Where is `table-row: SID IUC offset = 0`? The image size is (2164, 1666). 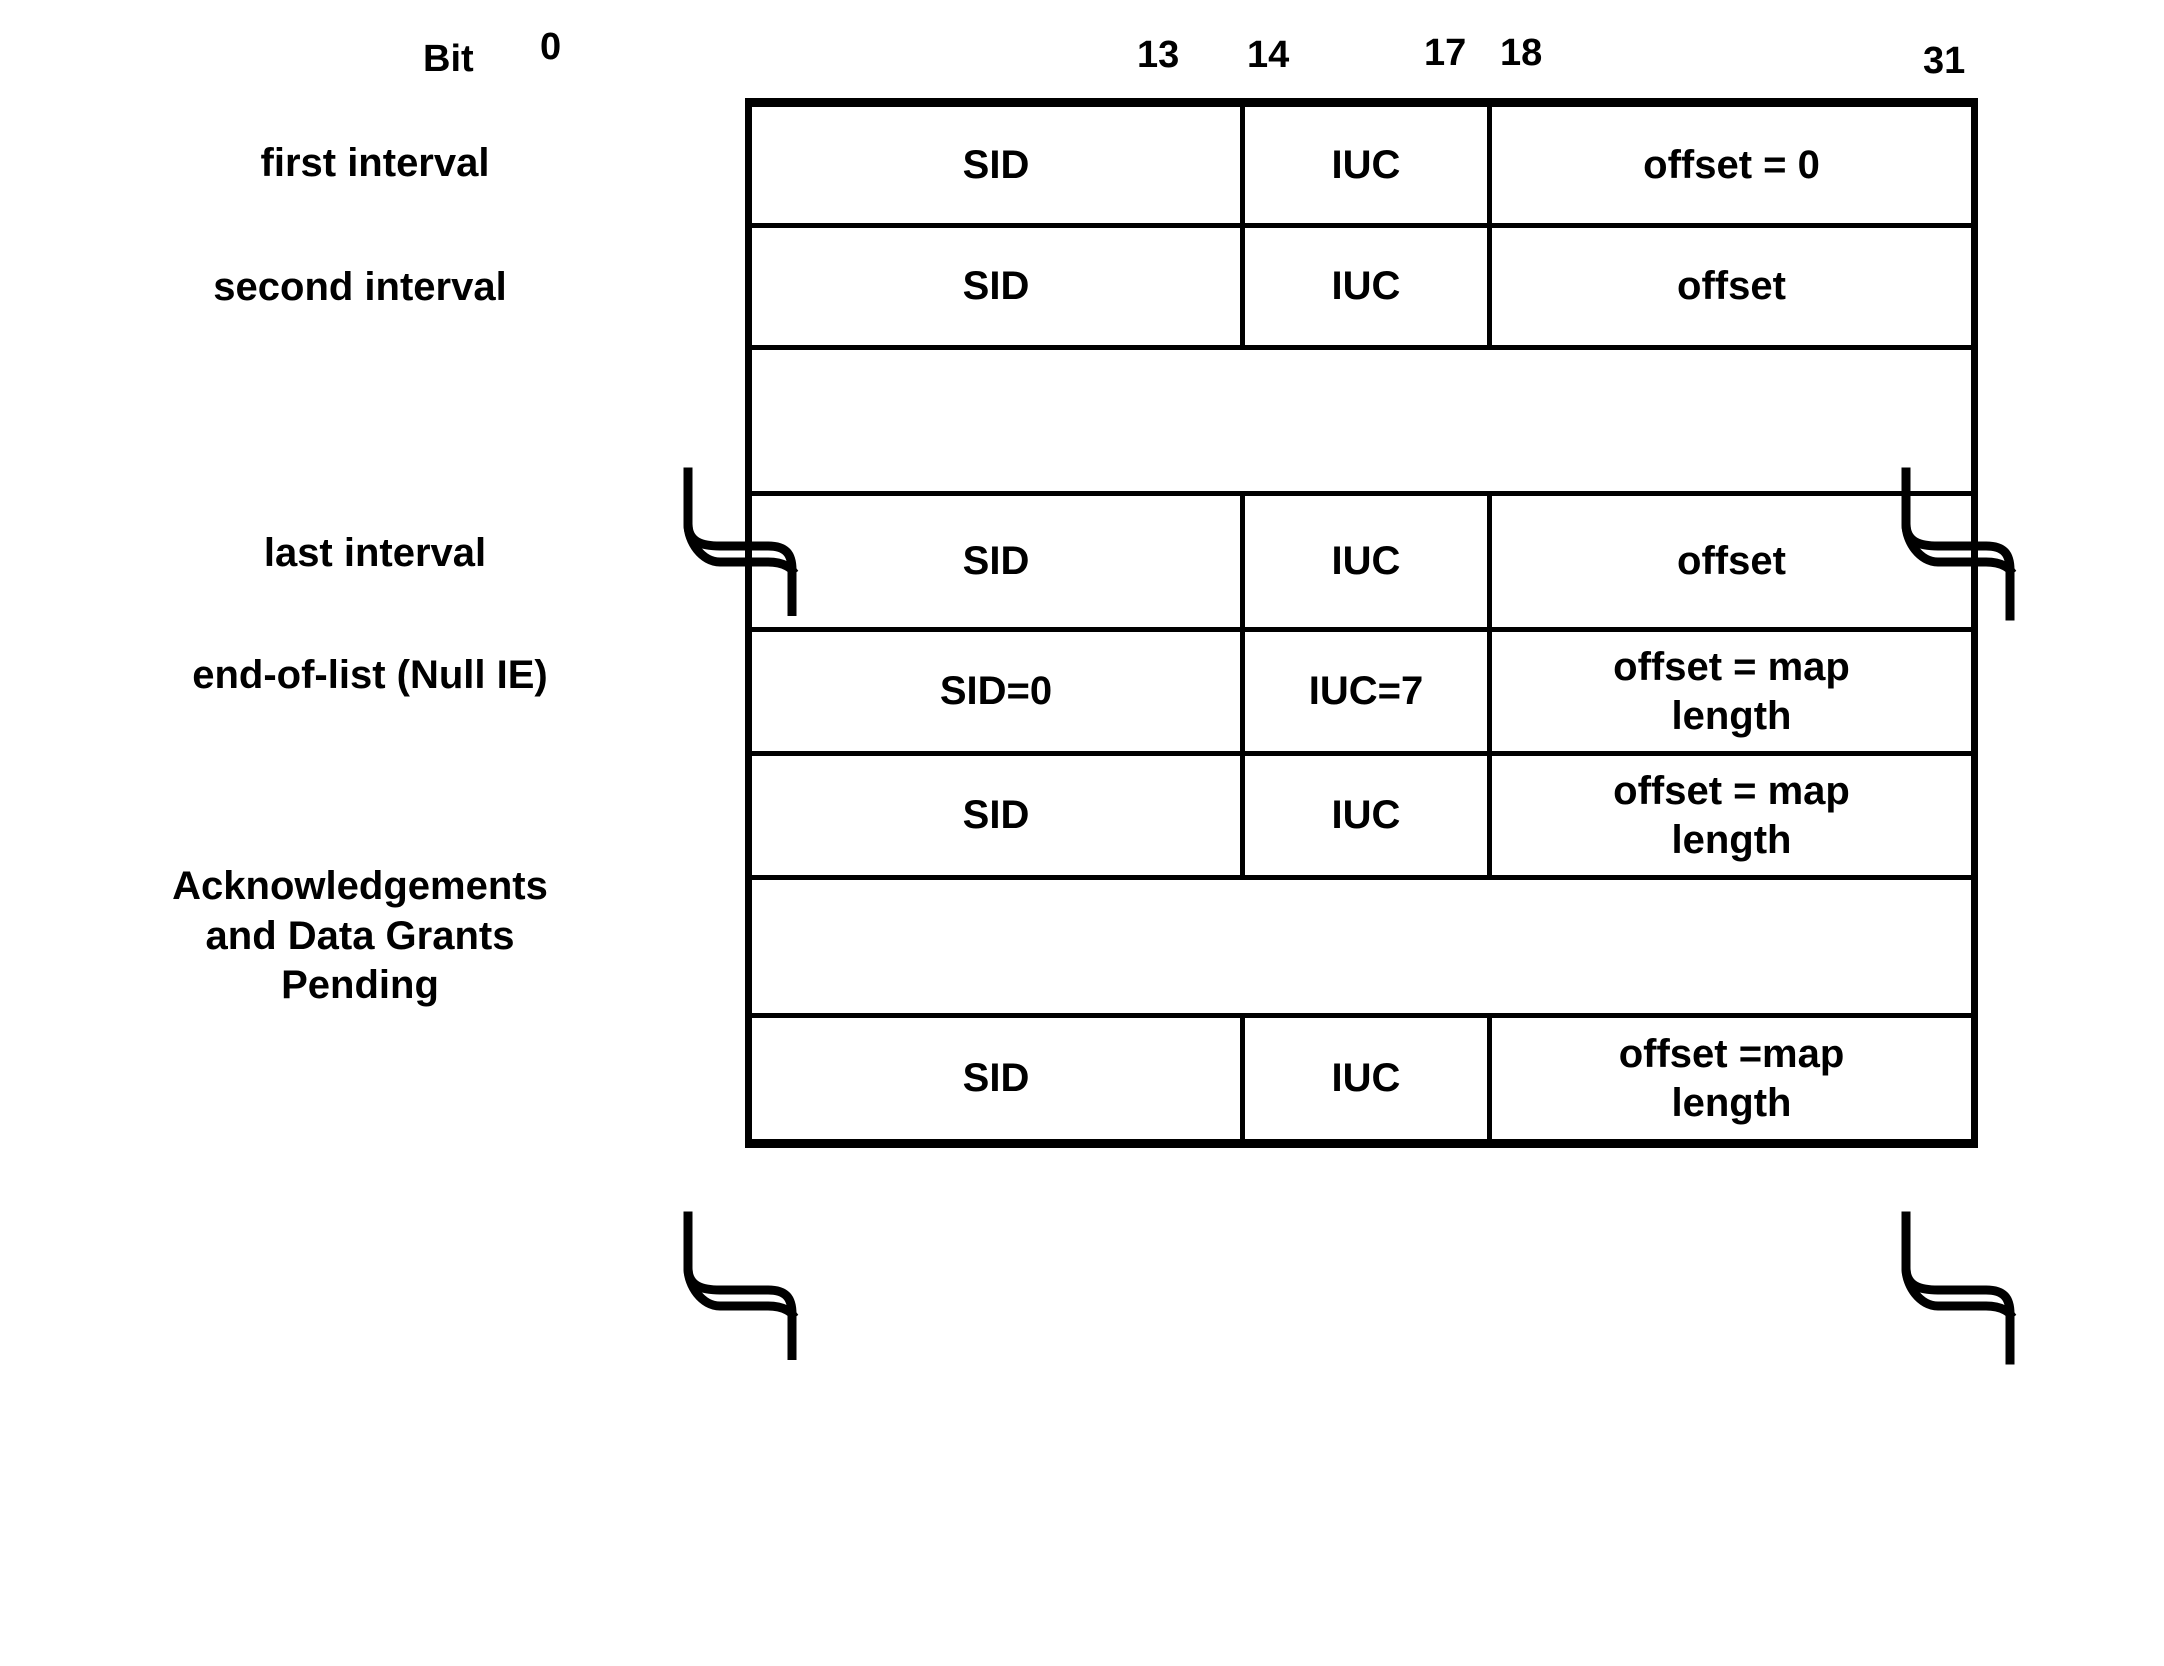
table-row: SID IUC offset = 0 is located at coordinates (1361, 163).